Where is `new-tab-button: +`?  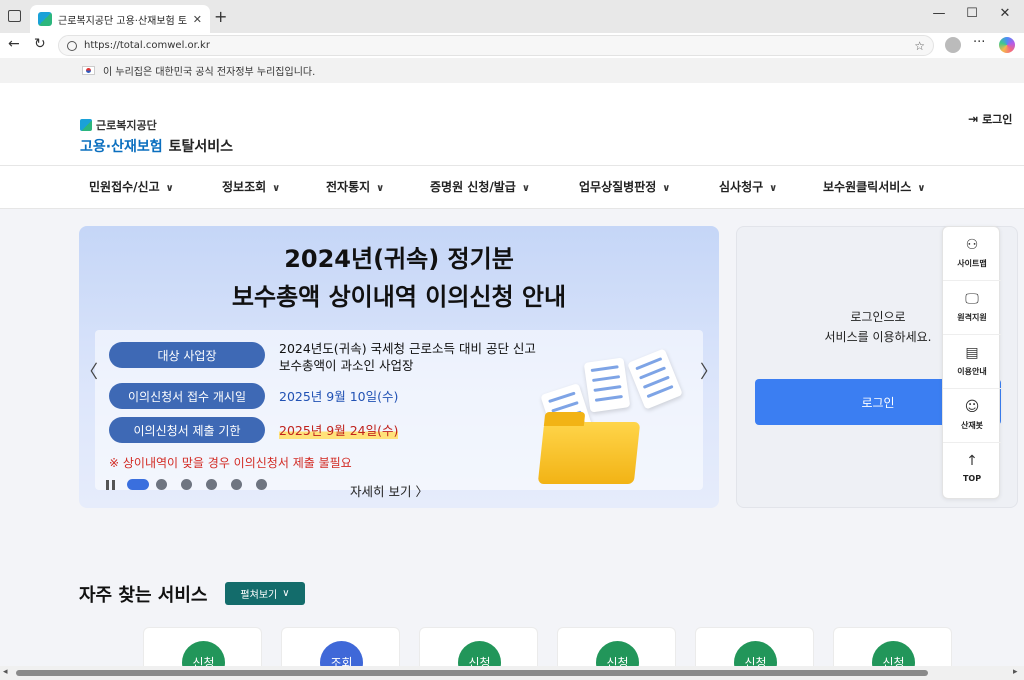
new-tab-button: + is located at coordinates (220, 16).